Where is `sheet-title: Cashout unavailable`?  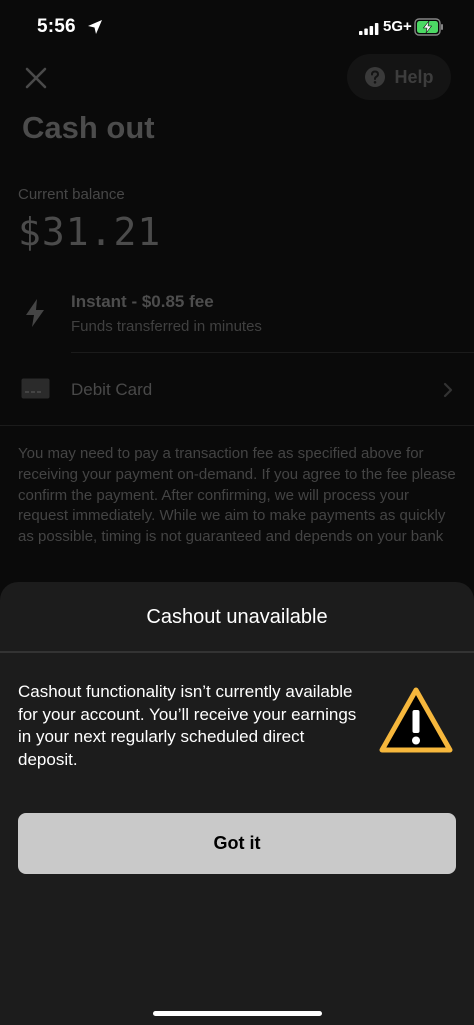 sheet-title: Cashout unavailable is located at coordinates (237, 617).